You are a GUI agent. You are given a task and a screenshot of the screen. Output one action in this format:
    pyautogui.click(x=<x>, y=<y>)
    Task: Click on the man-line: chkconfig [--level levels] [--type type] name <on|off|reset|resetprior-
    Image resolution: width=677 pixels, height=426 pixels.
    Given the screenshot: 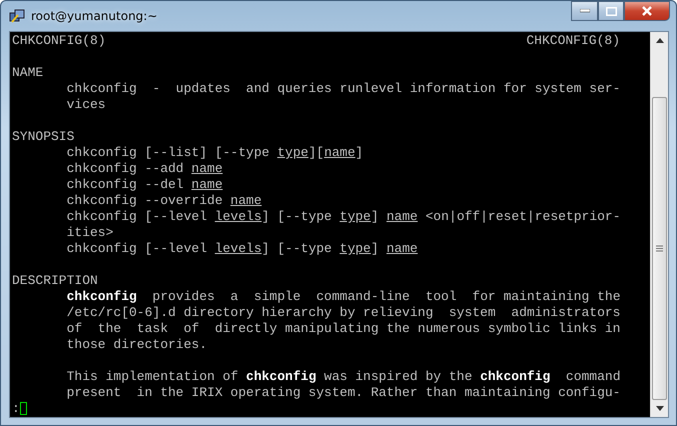 What is the action you would take?
    pyautogui.click(x=343, y=216)
    